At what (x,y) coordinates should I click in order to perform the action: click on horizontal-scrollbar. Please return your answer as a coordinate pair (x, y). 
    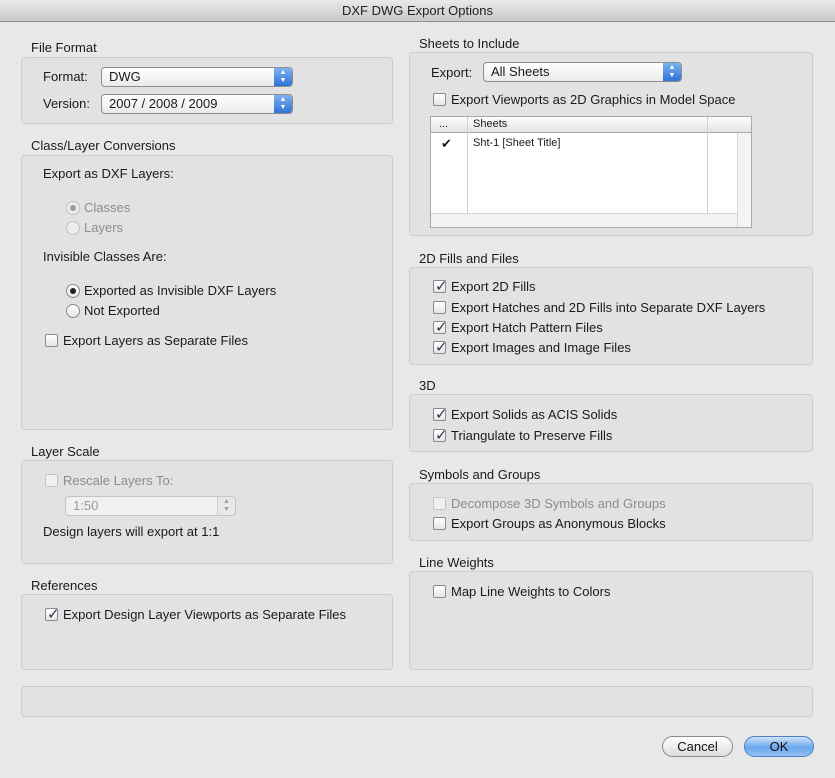
    Looking at the image, I should click on (584, 220).